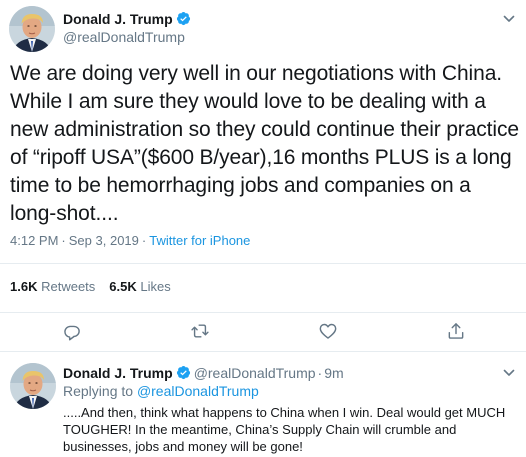 The height and width of the screenshot is (457, 526). What do you see at coordinates (456, 331) in the screenshot?
I see `share-icon` at bounding box center [456, 331].